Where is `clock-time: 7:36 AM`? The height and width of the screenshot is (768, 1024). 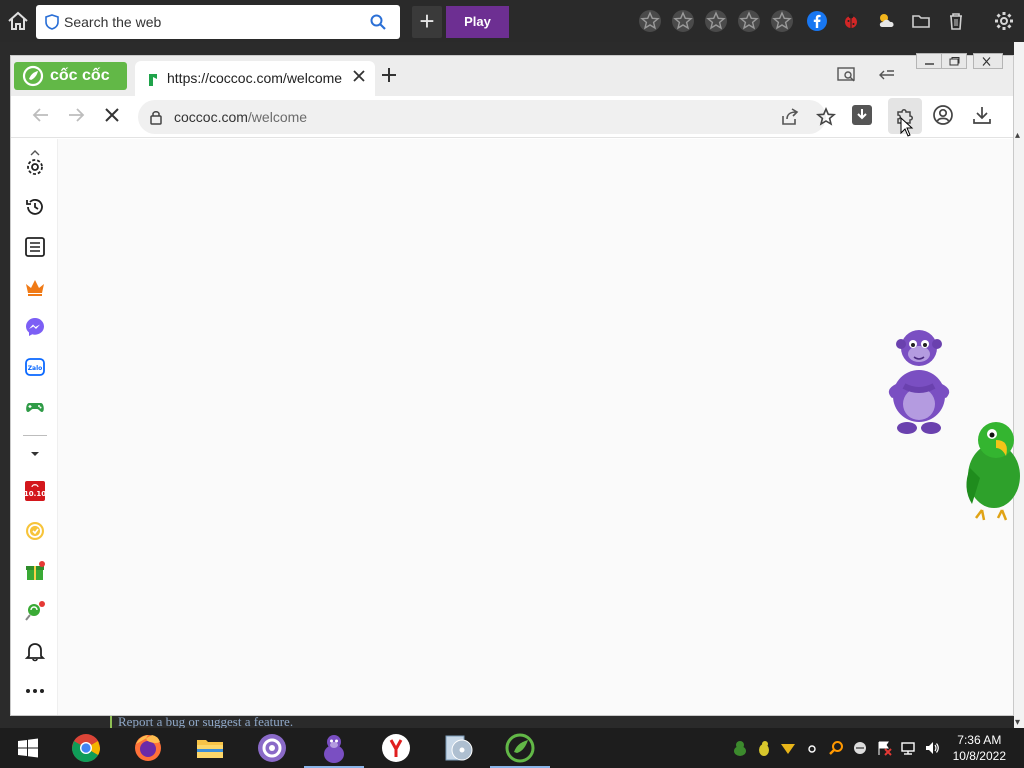 clock-time: 7:36 AM is located at coordinates (979, 740).